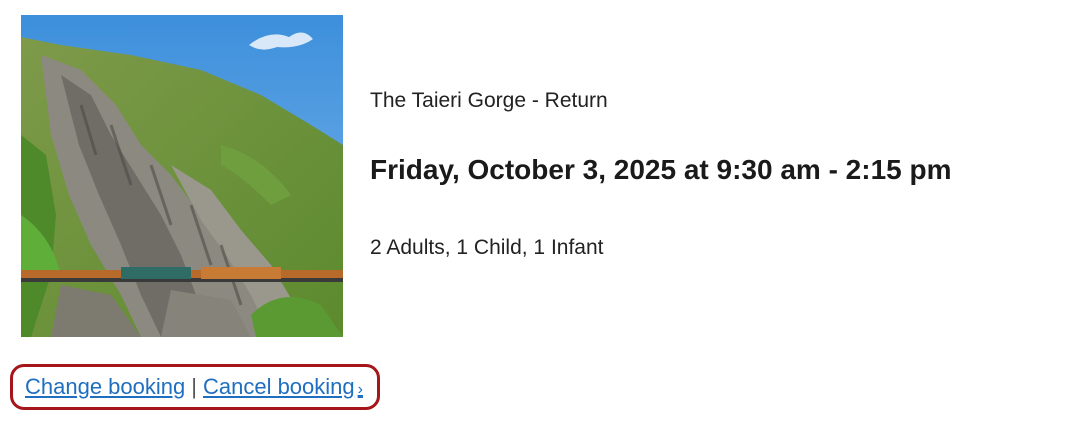 This screenshot has height=430, width=1080. I want to click on trip-guests: 2 Adults, 1 Child, 1 Infant, so click(487, 247).